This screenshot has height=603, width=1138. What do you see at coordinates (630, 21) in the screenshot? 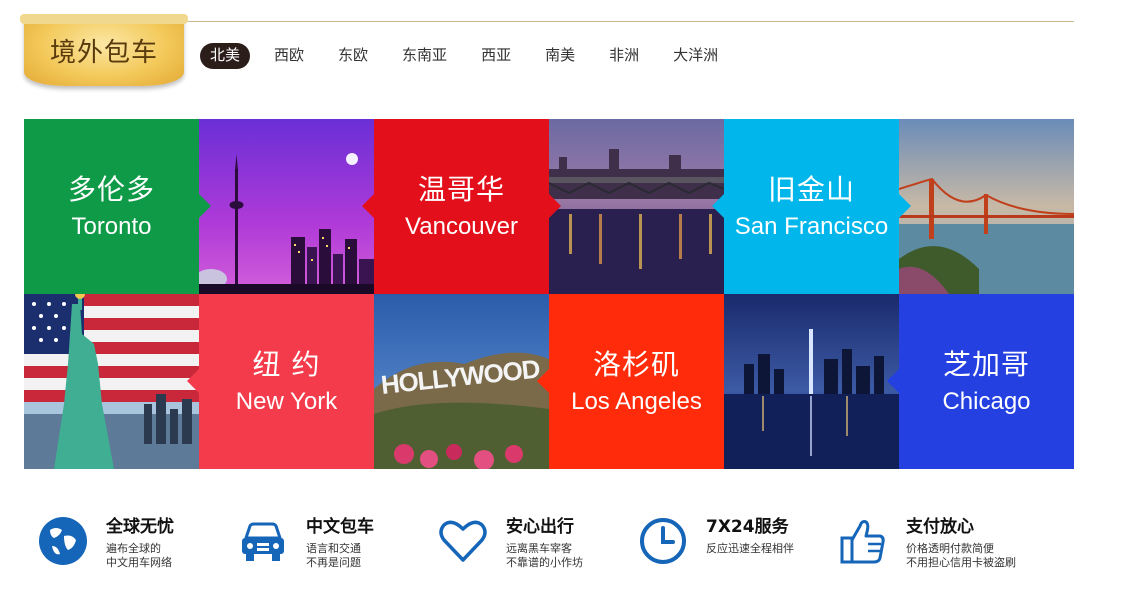
I see `header-divider` at bounding box center [630, 21].